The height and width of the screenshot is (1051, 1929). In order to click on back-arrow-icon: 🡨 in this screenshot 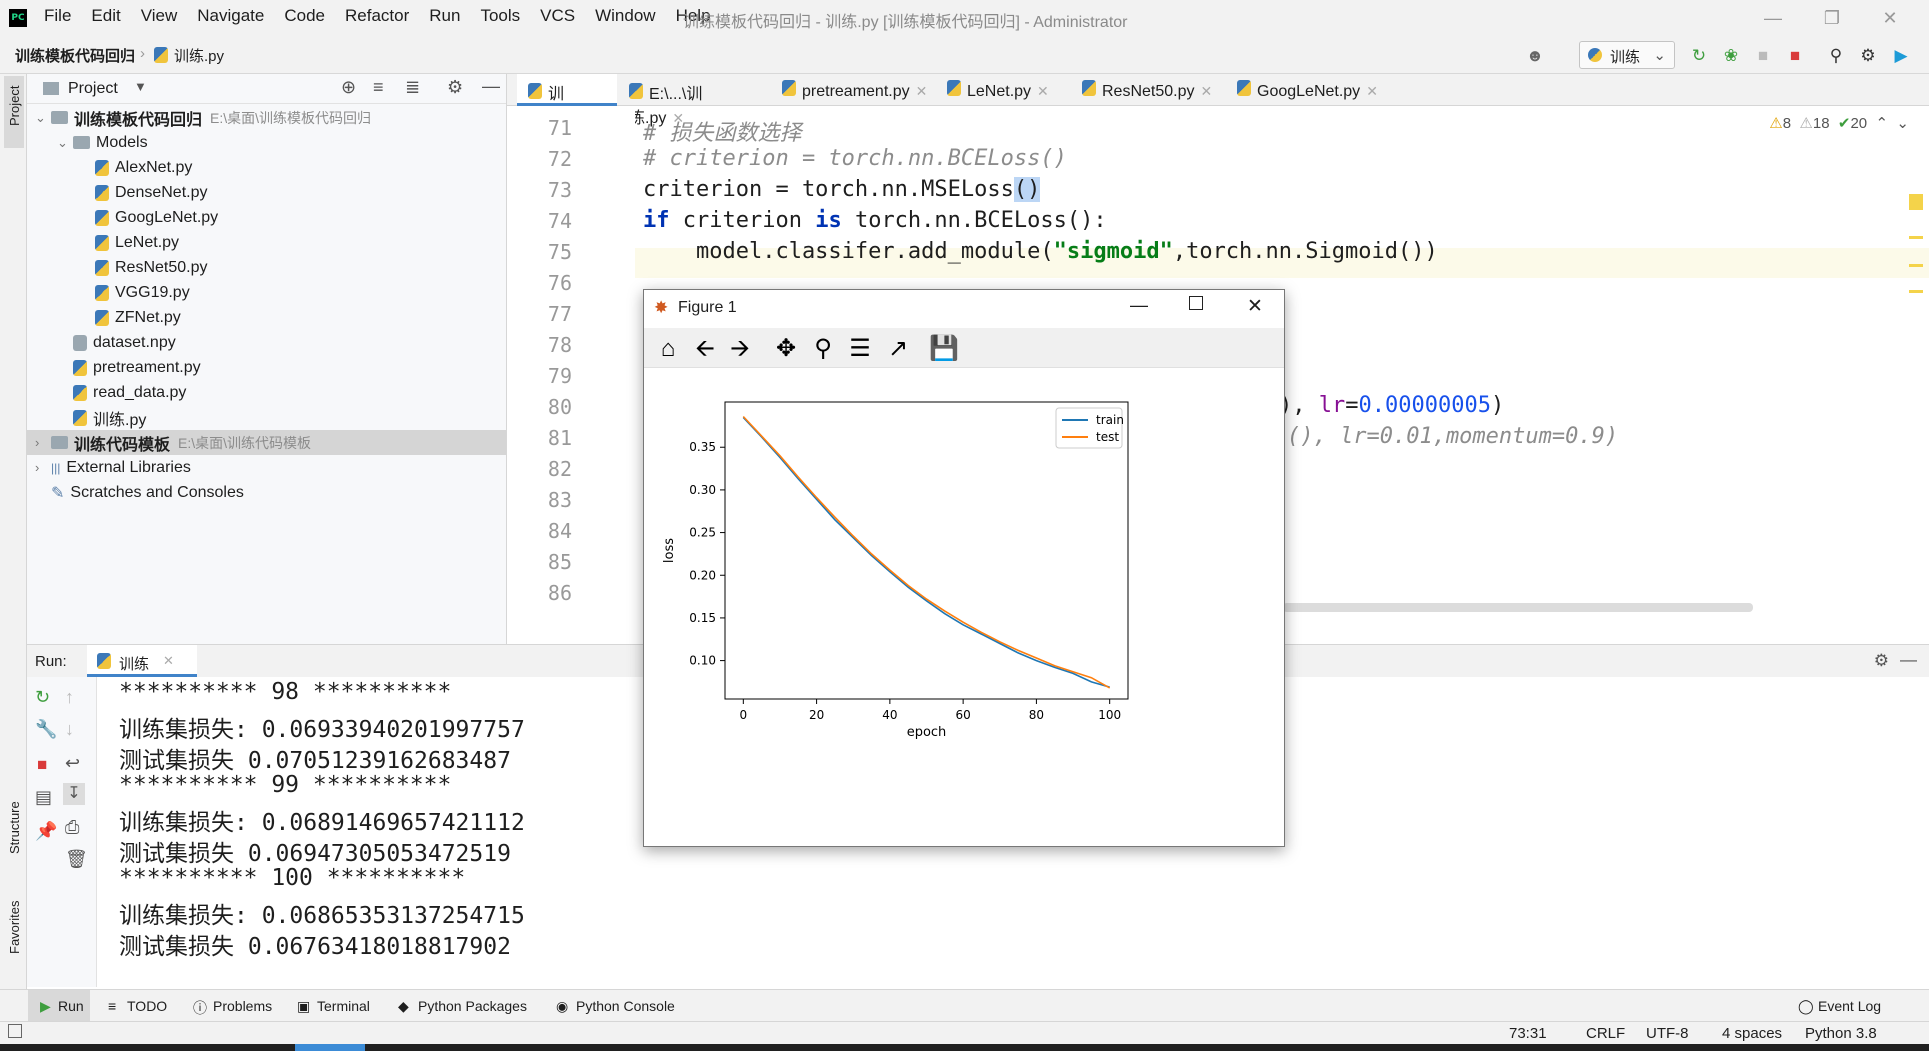, I will do `click(705, 349)`.